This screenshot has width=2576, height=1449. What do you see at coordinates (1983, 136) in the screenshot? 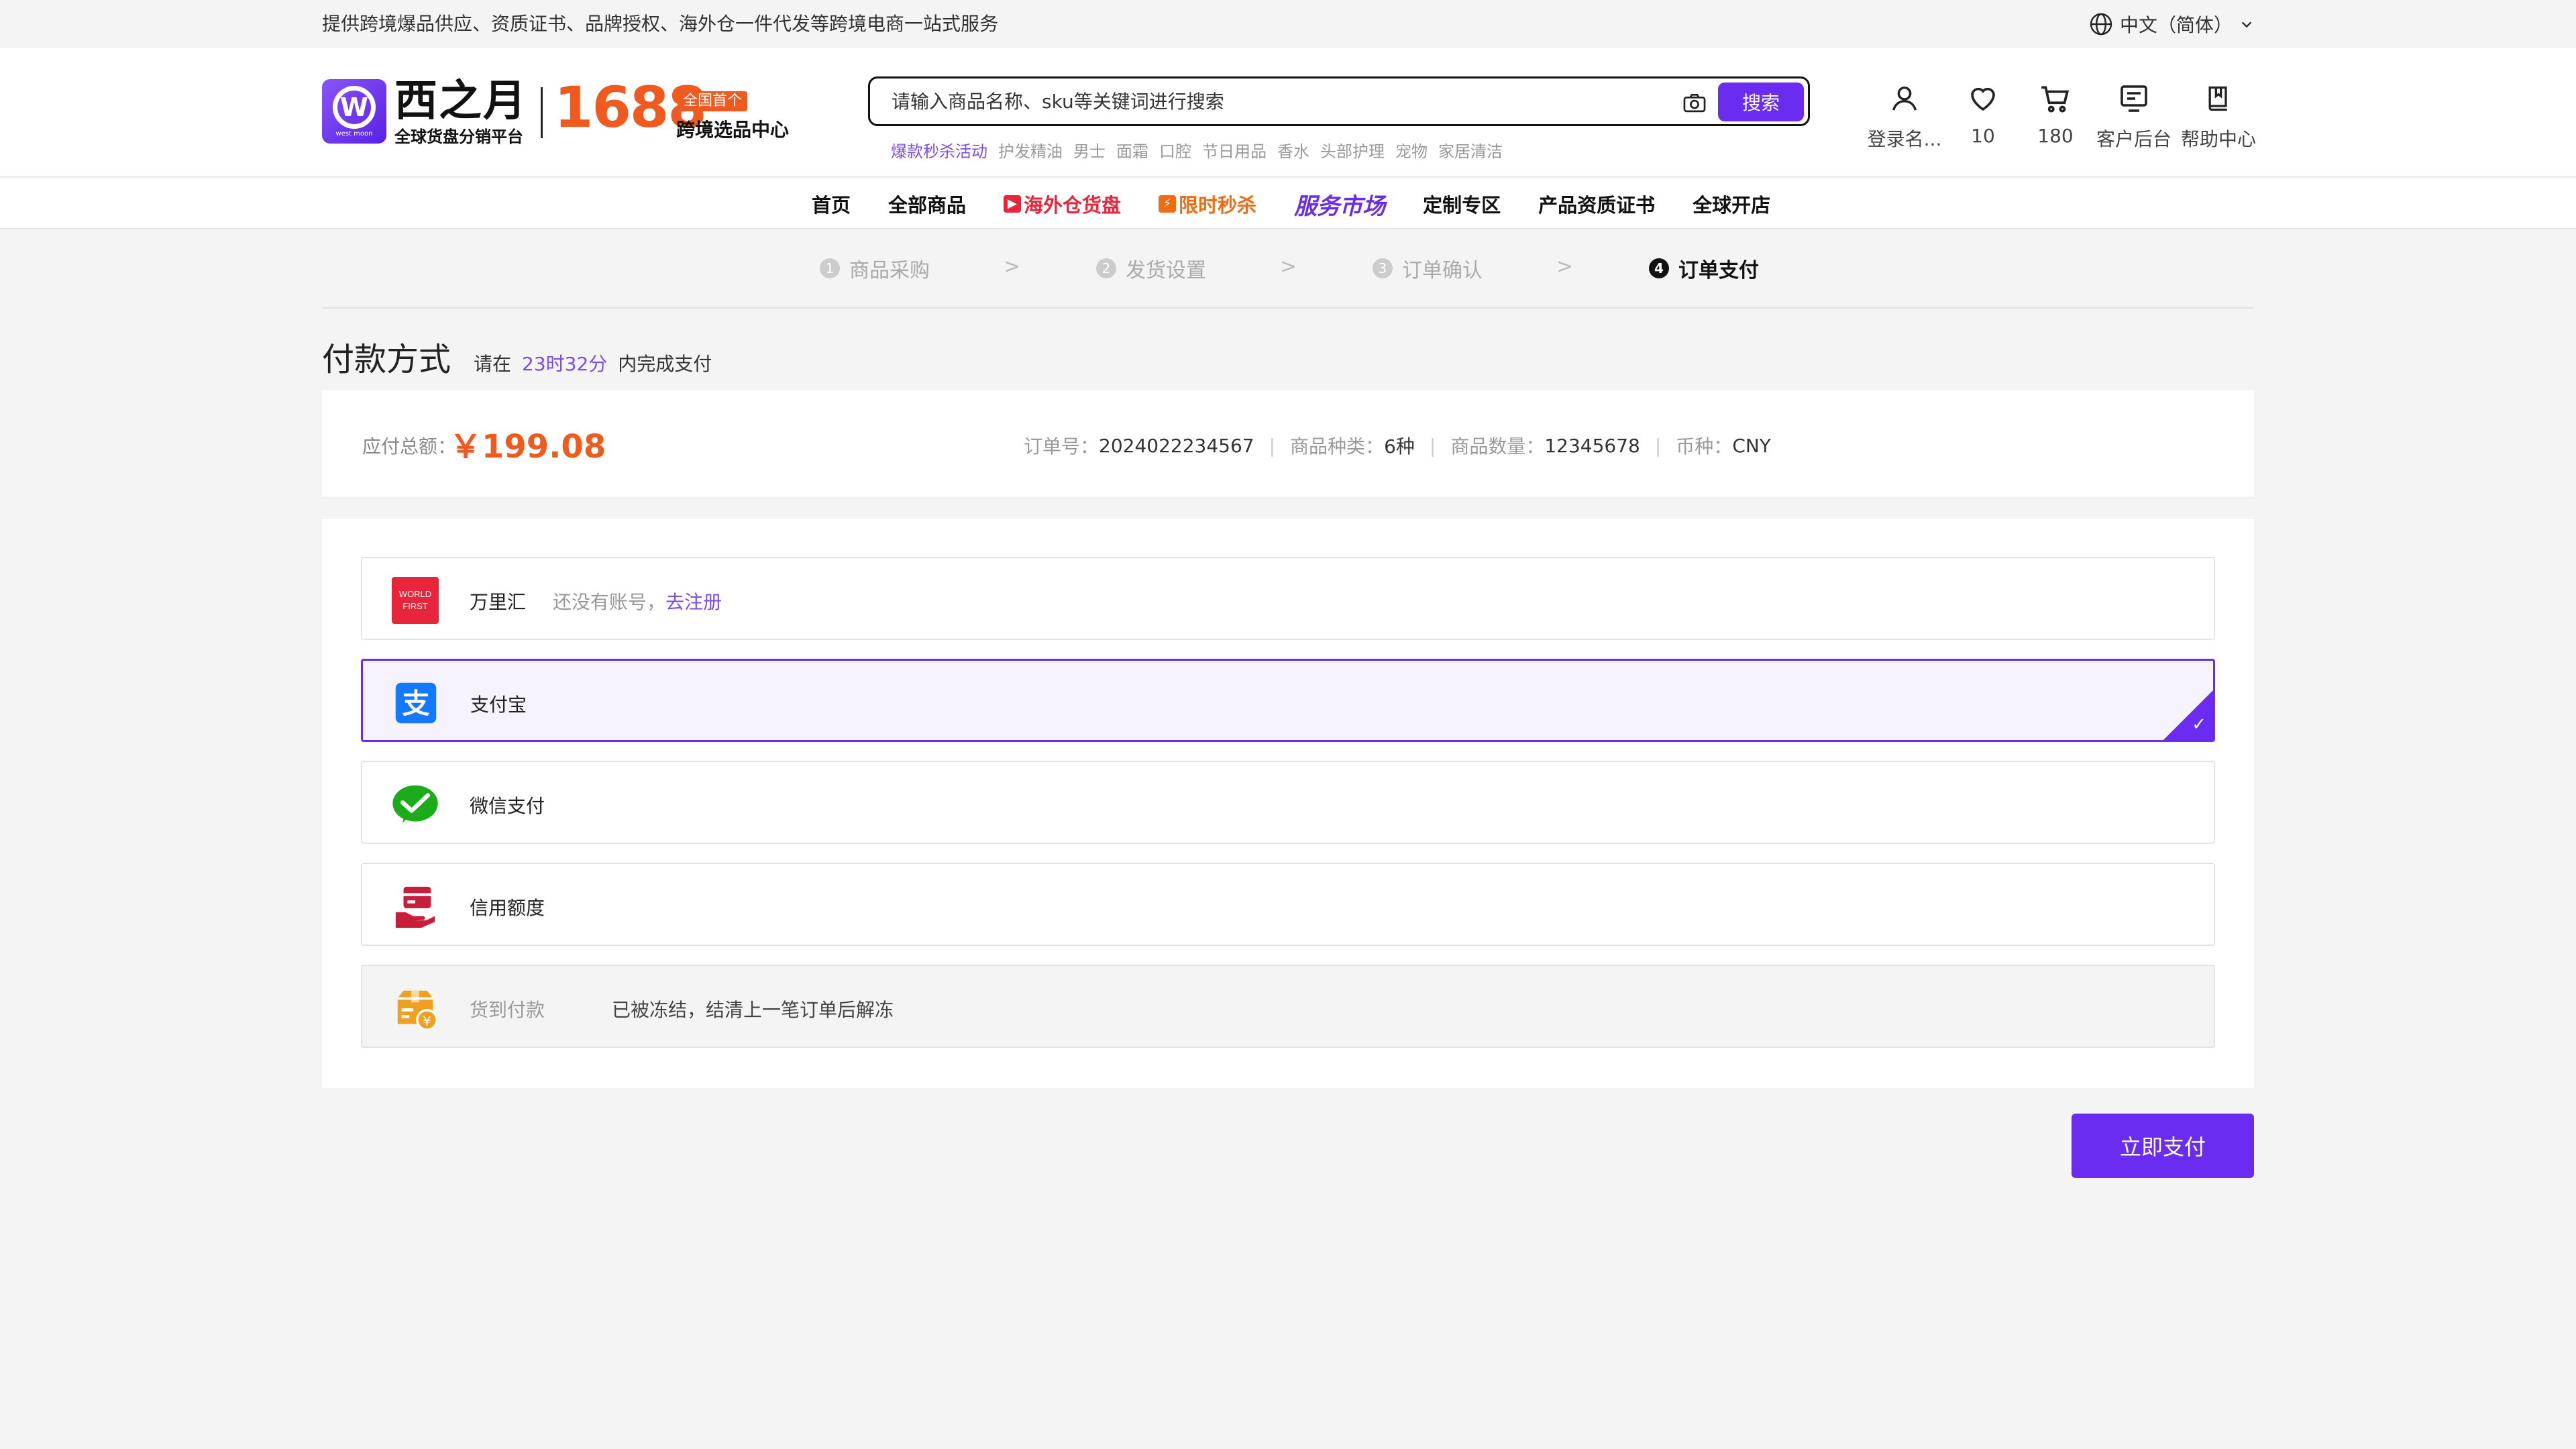
I see `favorites-count: 10` at bounding box center [1983, 136].